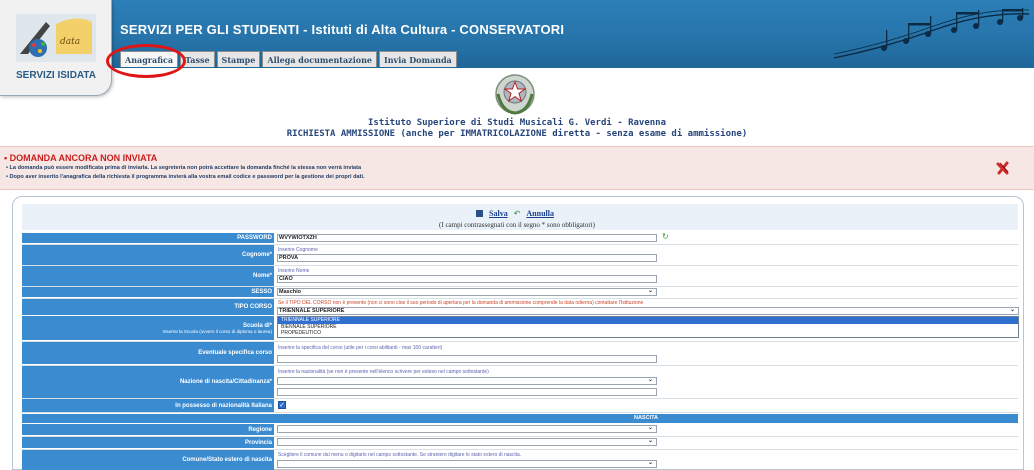  What do you see at coordinates (467, 442) in the screenshot?
I see `provincia-select: ⌄` at bounding box center [467, 442].